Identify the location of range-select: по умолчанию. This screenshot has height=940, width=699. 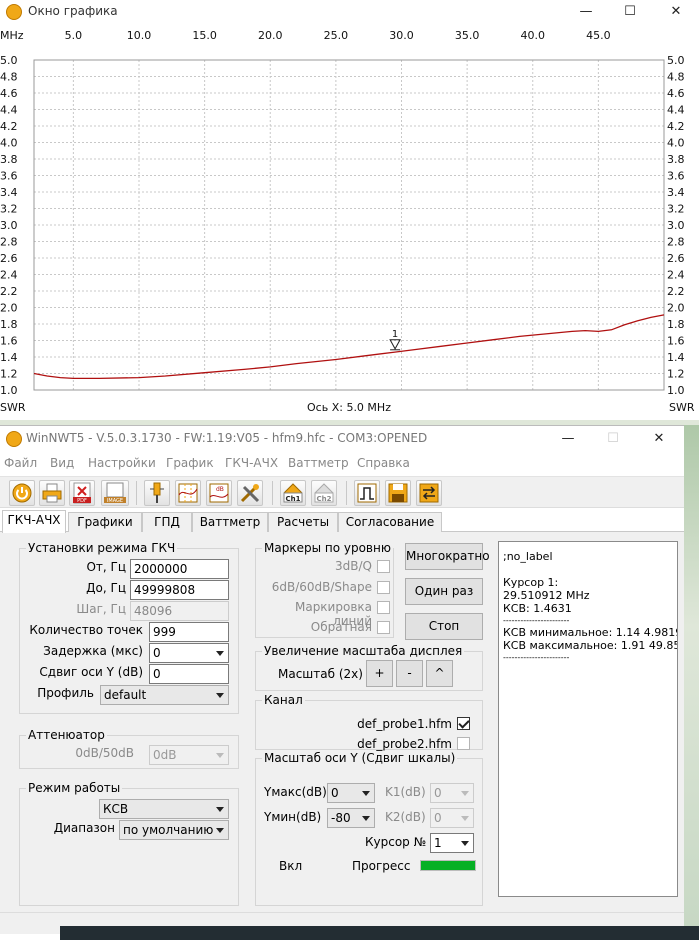
(174, 830).